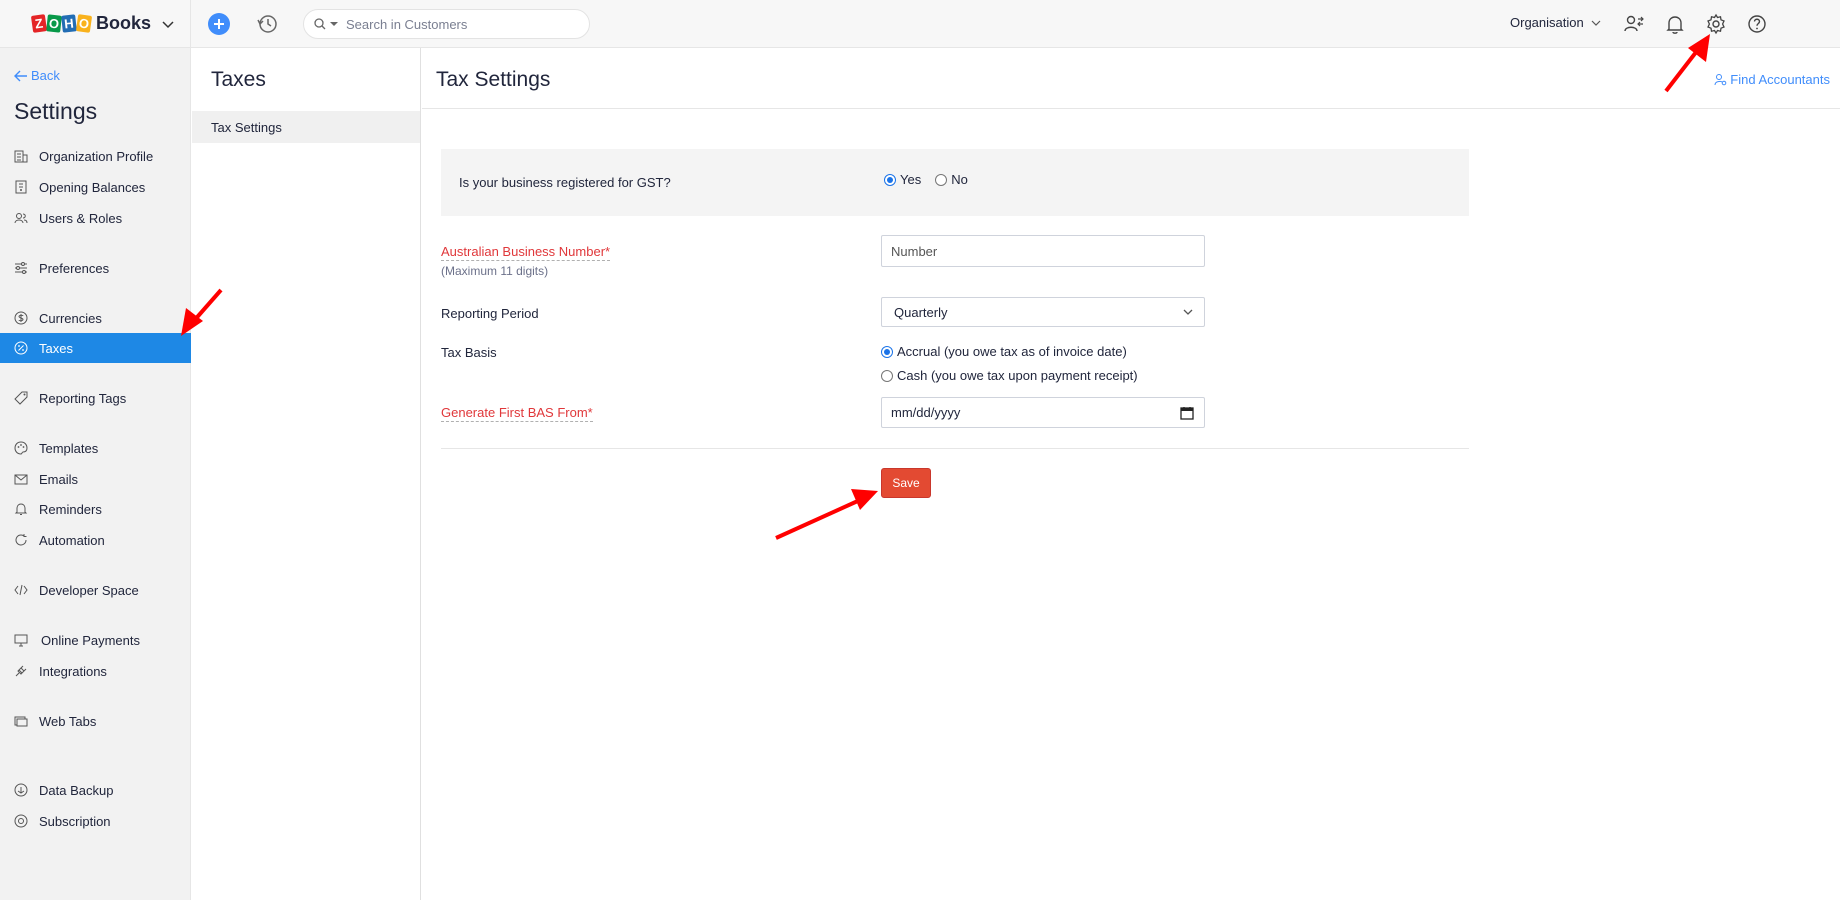 This screenshot has height=900, width=1840. I want to click on organisation-label: Organisation, so click(1547, 22).